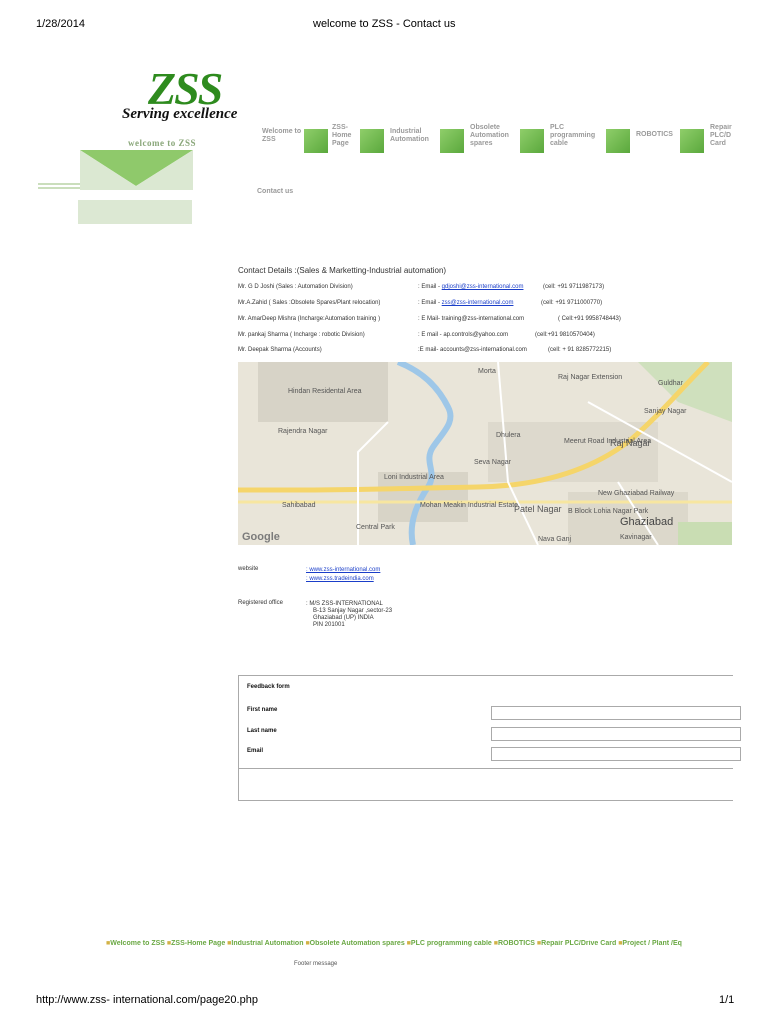  I want to click on map-label: Sanjay Nagar, so click(665, 411).